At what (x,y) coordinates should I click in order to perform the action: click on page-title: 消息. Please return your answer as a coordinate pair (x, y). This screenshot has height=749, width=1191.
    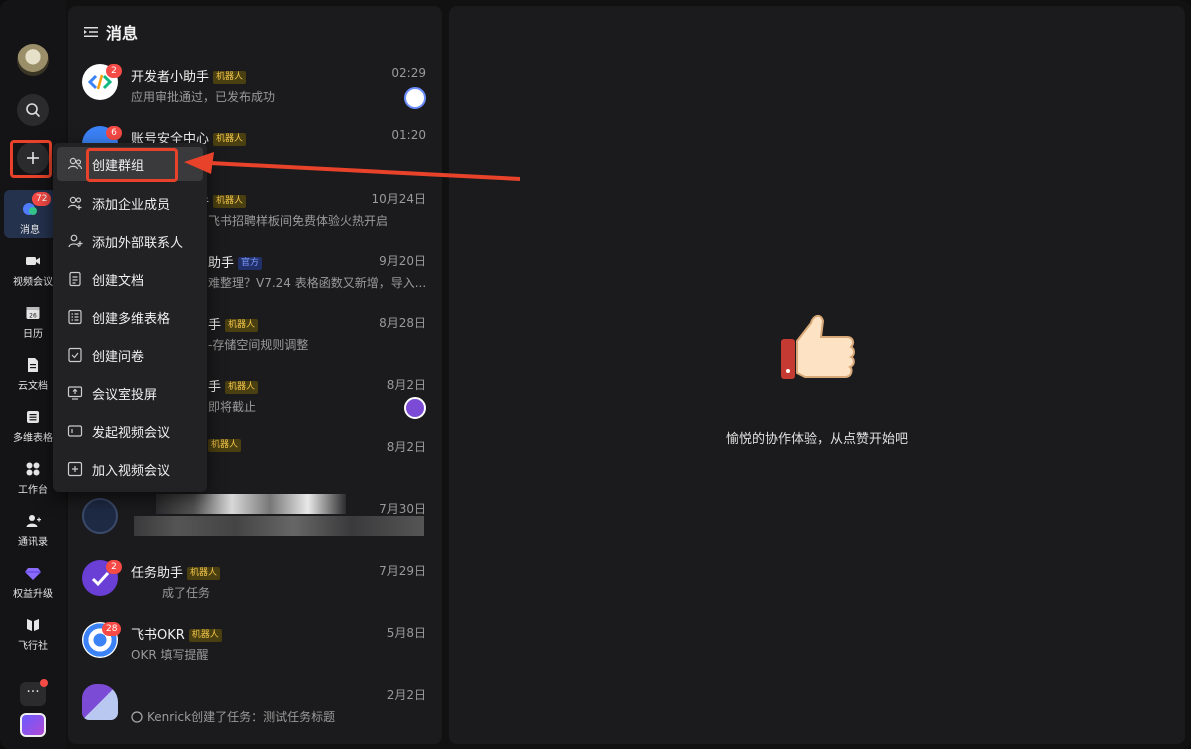
    Looking at the image, I should click on (122, 33).